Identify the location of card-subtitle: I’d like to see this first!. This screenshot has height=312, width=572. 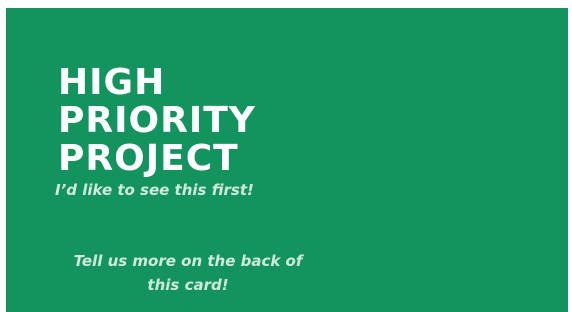
(154, 190).